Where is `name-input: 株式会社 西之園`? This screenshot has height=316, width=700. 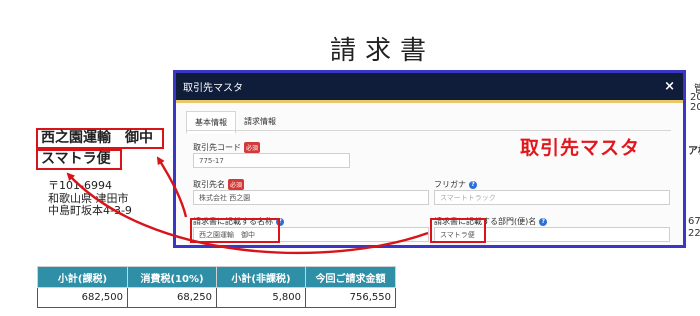
name-input: 株式会社 西之園 is located at coordinates (311, 197).